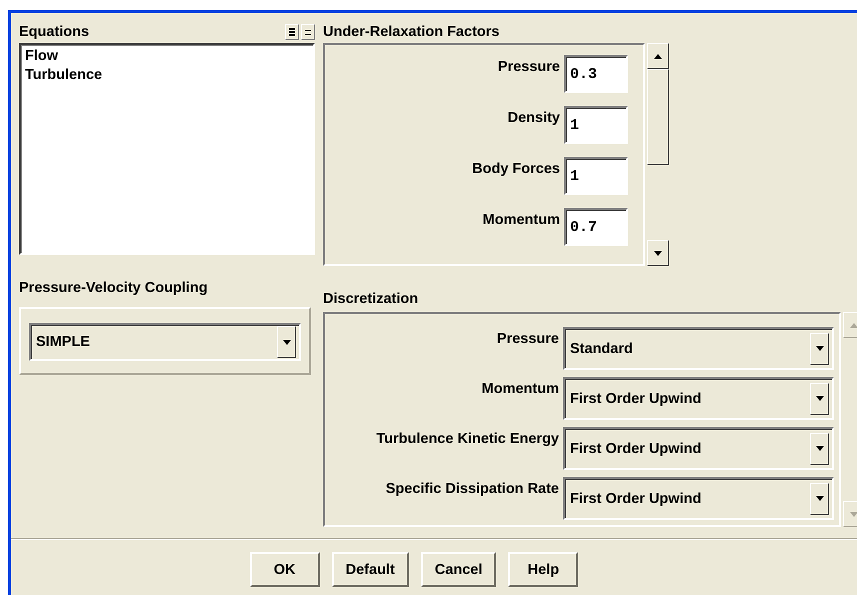  Describe the element at coordinates (458, 569) in the screenshot. I see `dialog-button: Cancel` at that location.